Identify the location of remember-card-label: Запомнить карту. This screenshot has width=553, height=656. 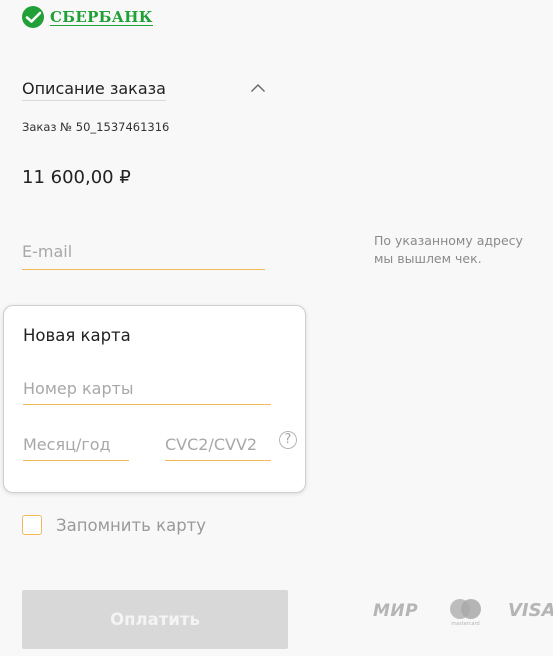
(131, 525).